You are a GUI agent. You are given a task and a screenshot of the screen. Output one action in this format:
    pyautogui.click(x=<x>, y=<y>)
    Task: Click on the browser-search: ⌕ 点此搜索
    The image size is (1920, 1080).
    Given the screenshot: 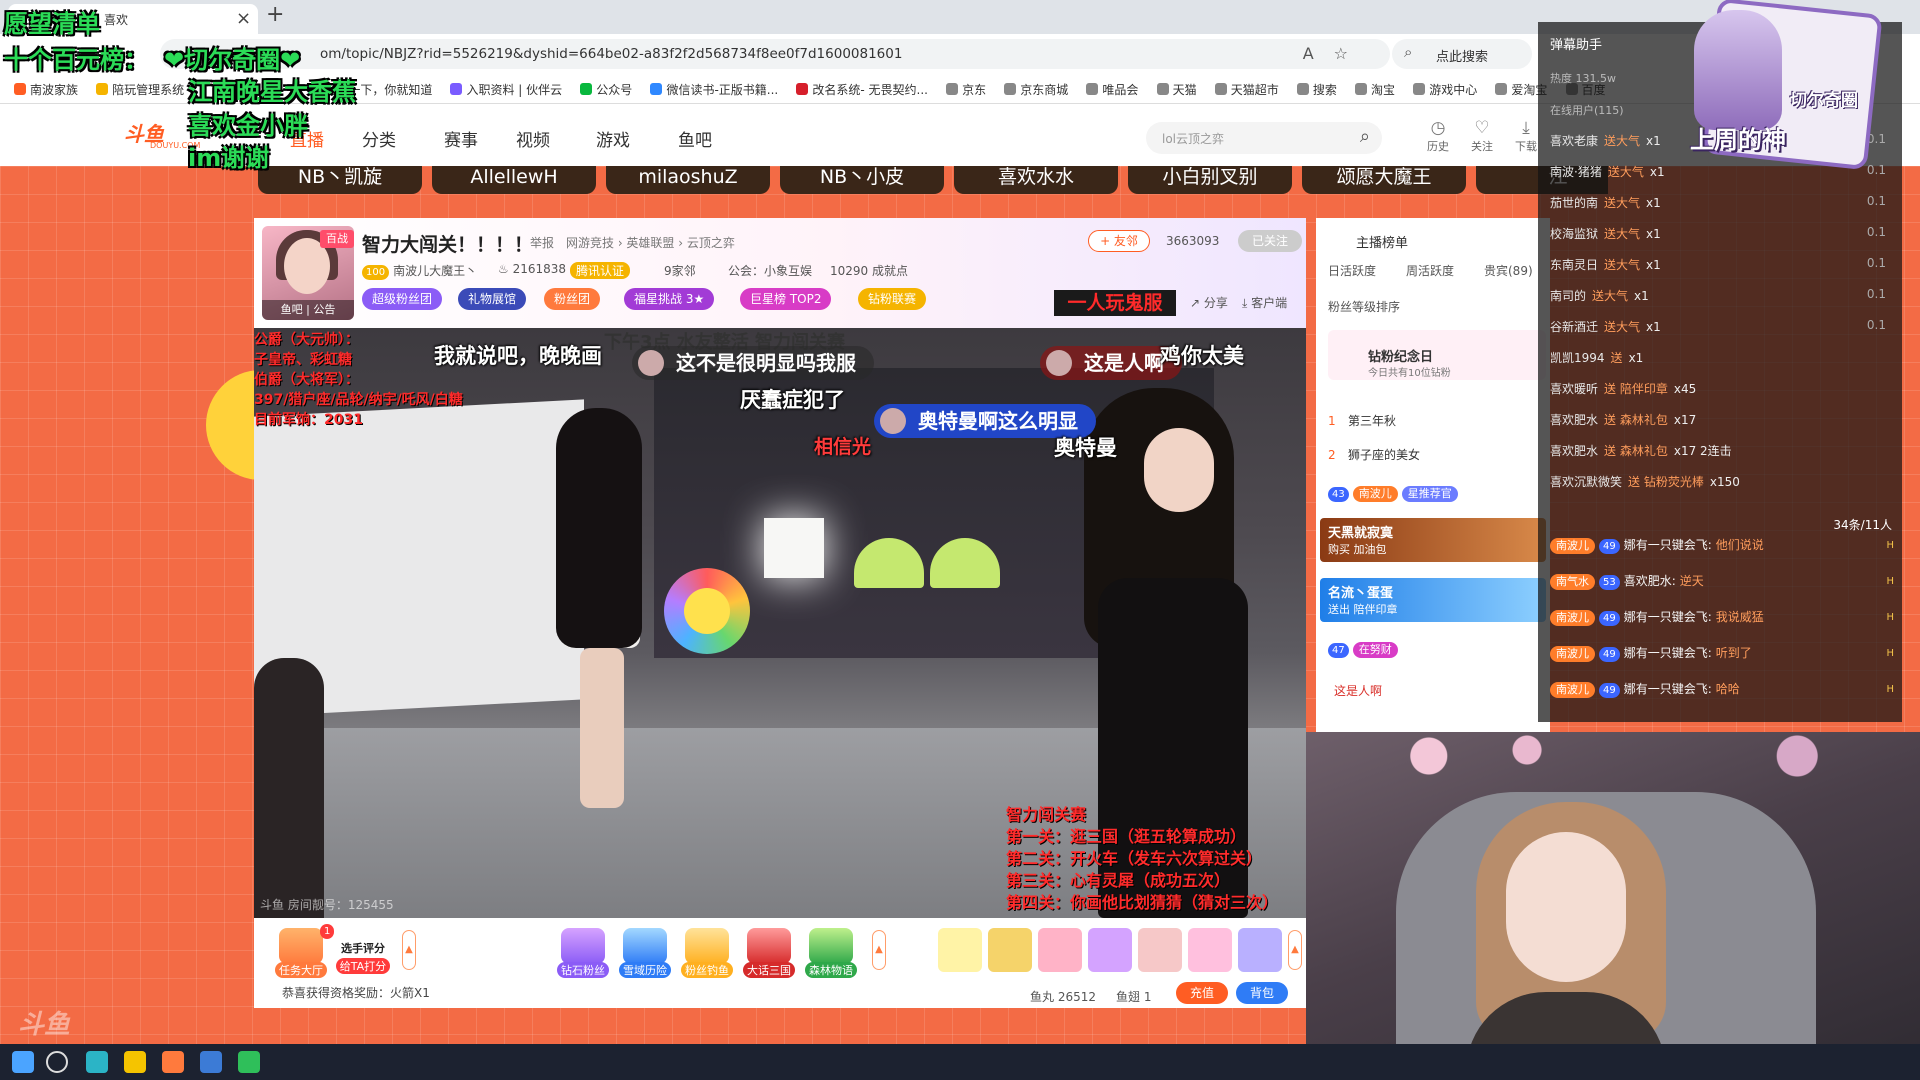 What is the action you would take?
    pyautogui.click(x=1462, y=54)
    